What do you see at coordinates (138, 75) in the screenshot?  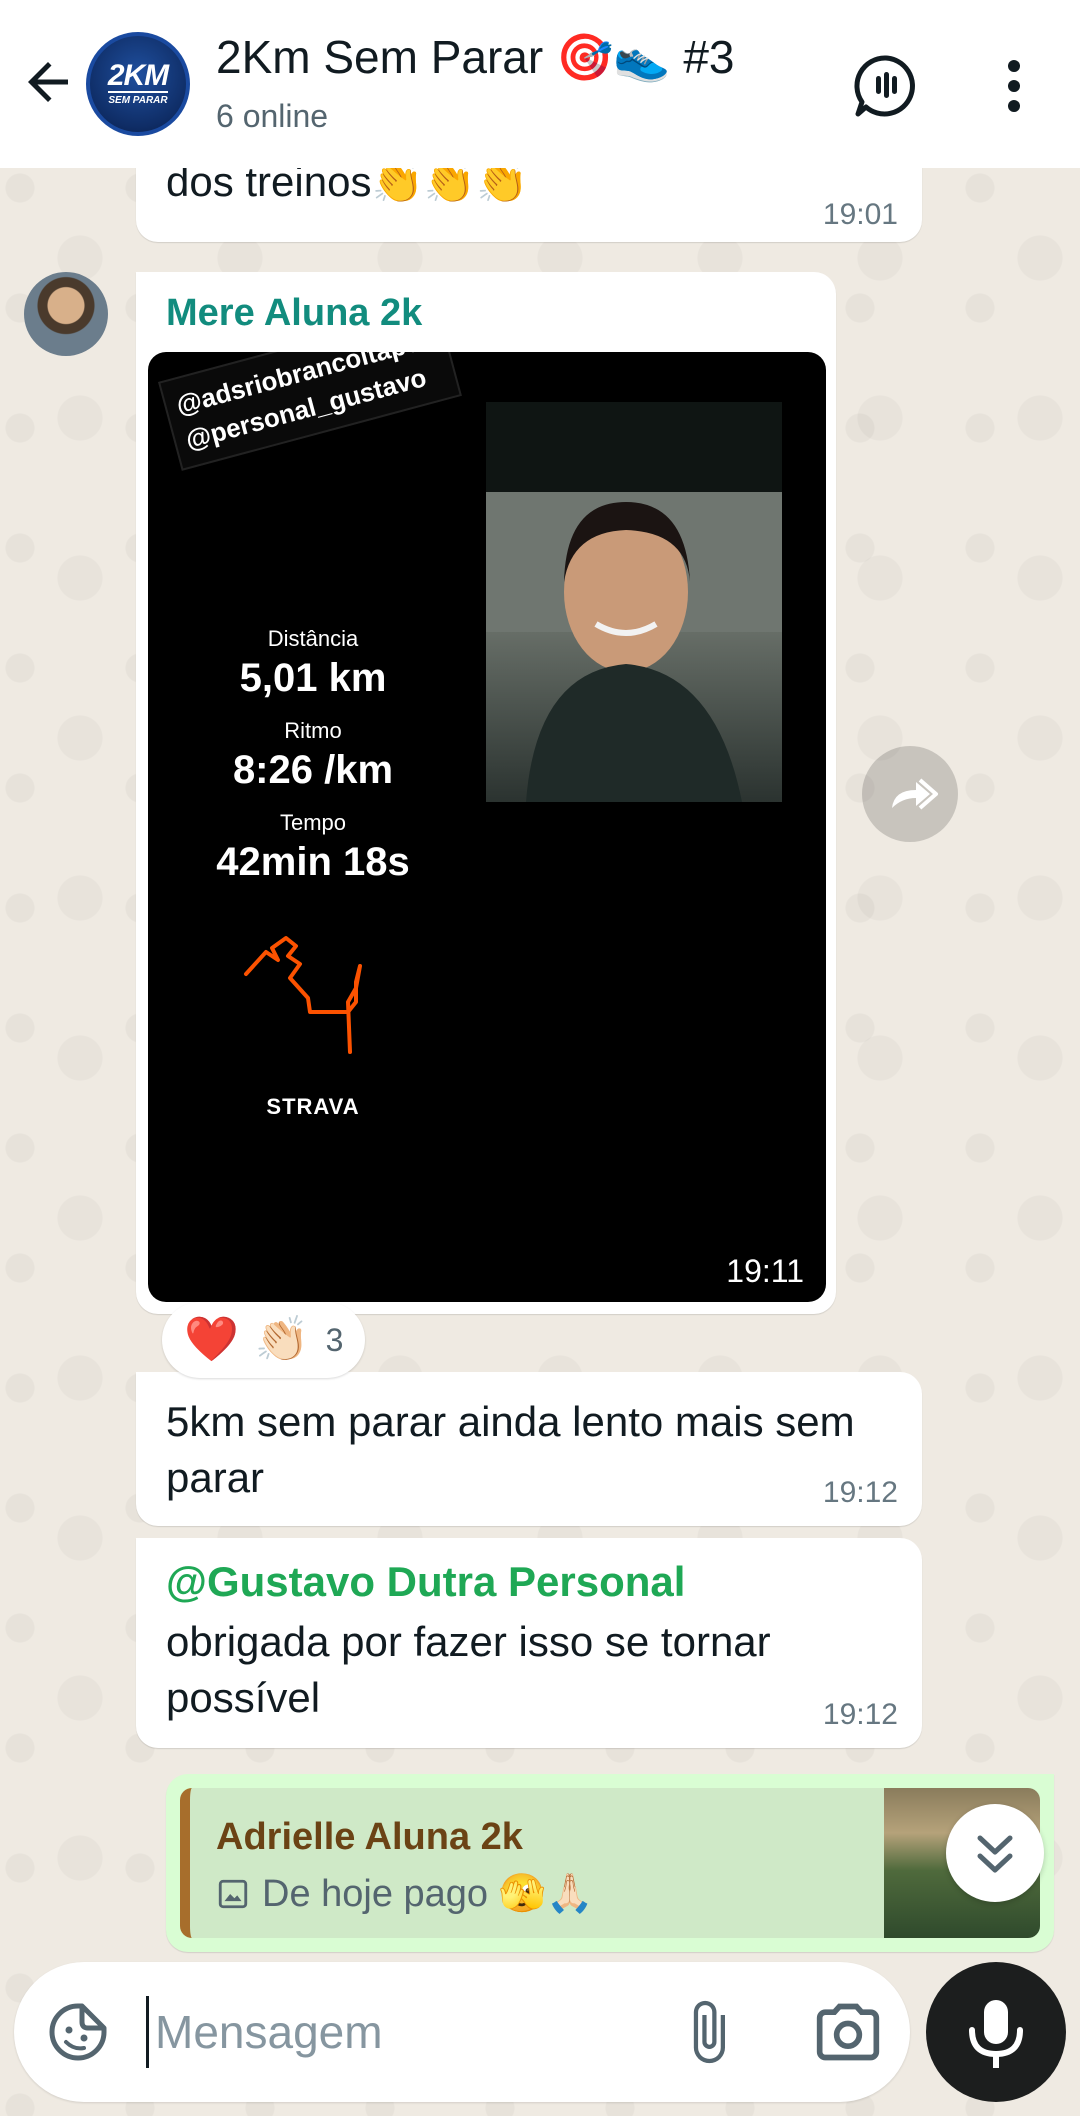 I see `avatar-text-big: 2KM` at bounding box center [138, 75].